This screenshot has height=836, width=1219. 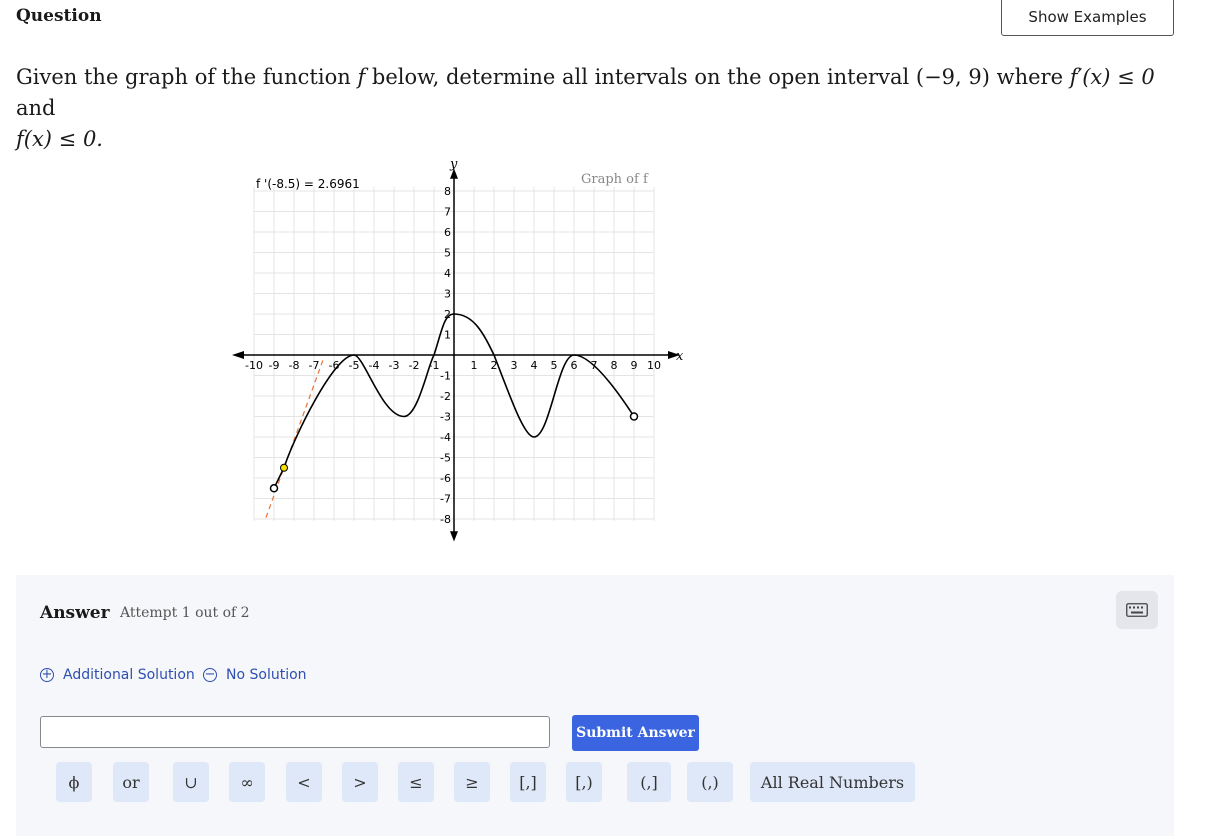 I want to click on symbol-infinity-button: ∞, so click(x=247, y=782).